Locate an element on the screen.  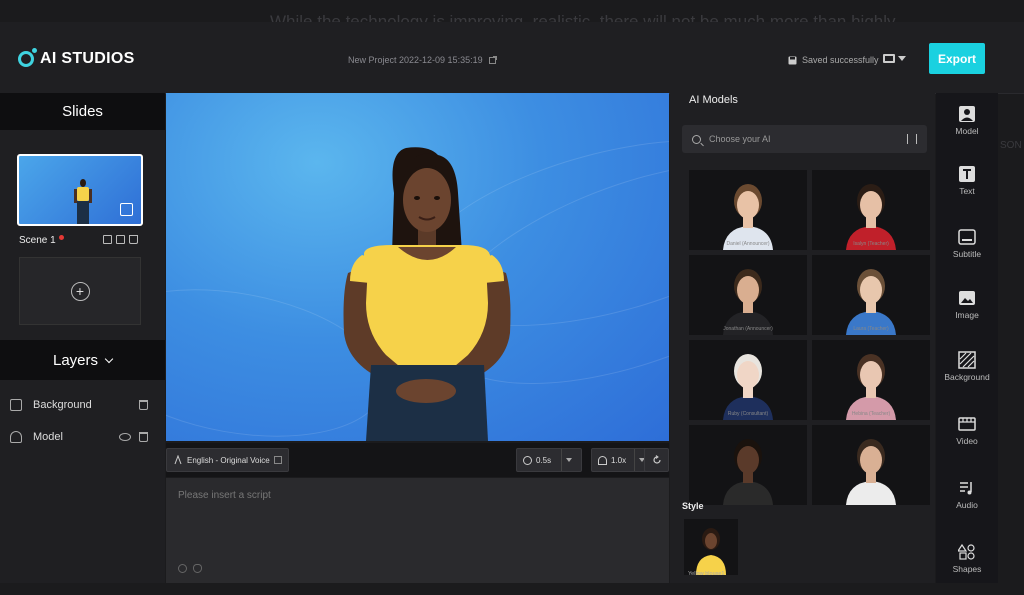
project-title: New Project 2022-12-09 15:35:19 is located at coordinates (422, 60).